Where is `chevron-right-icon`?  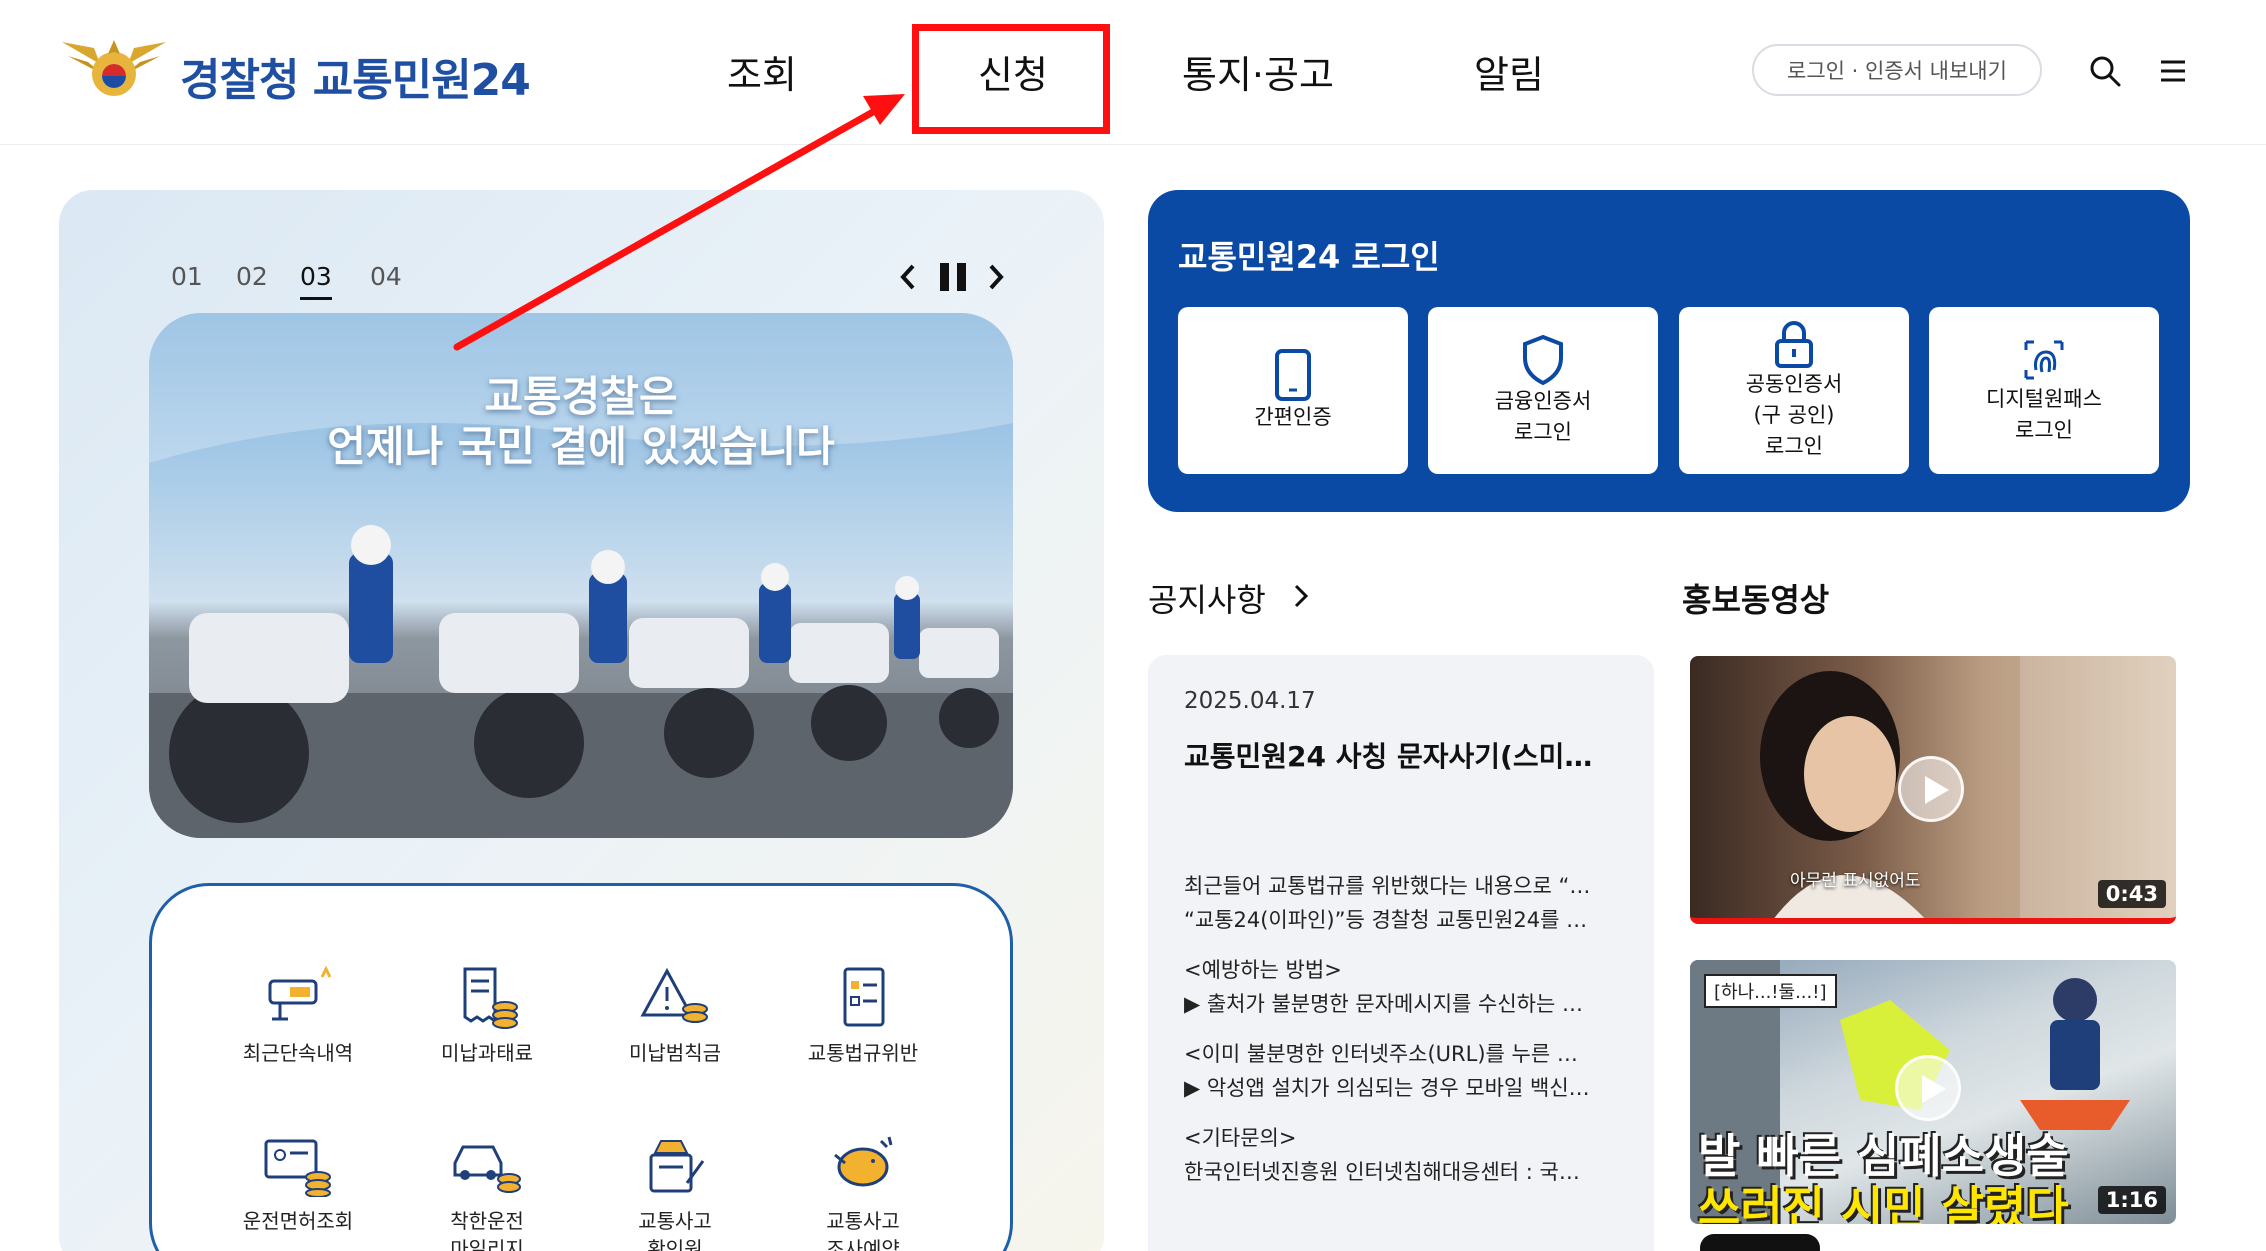
chevron-right-icon is located at coordinates (1301, 596).